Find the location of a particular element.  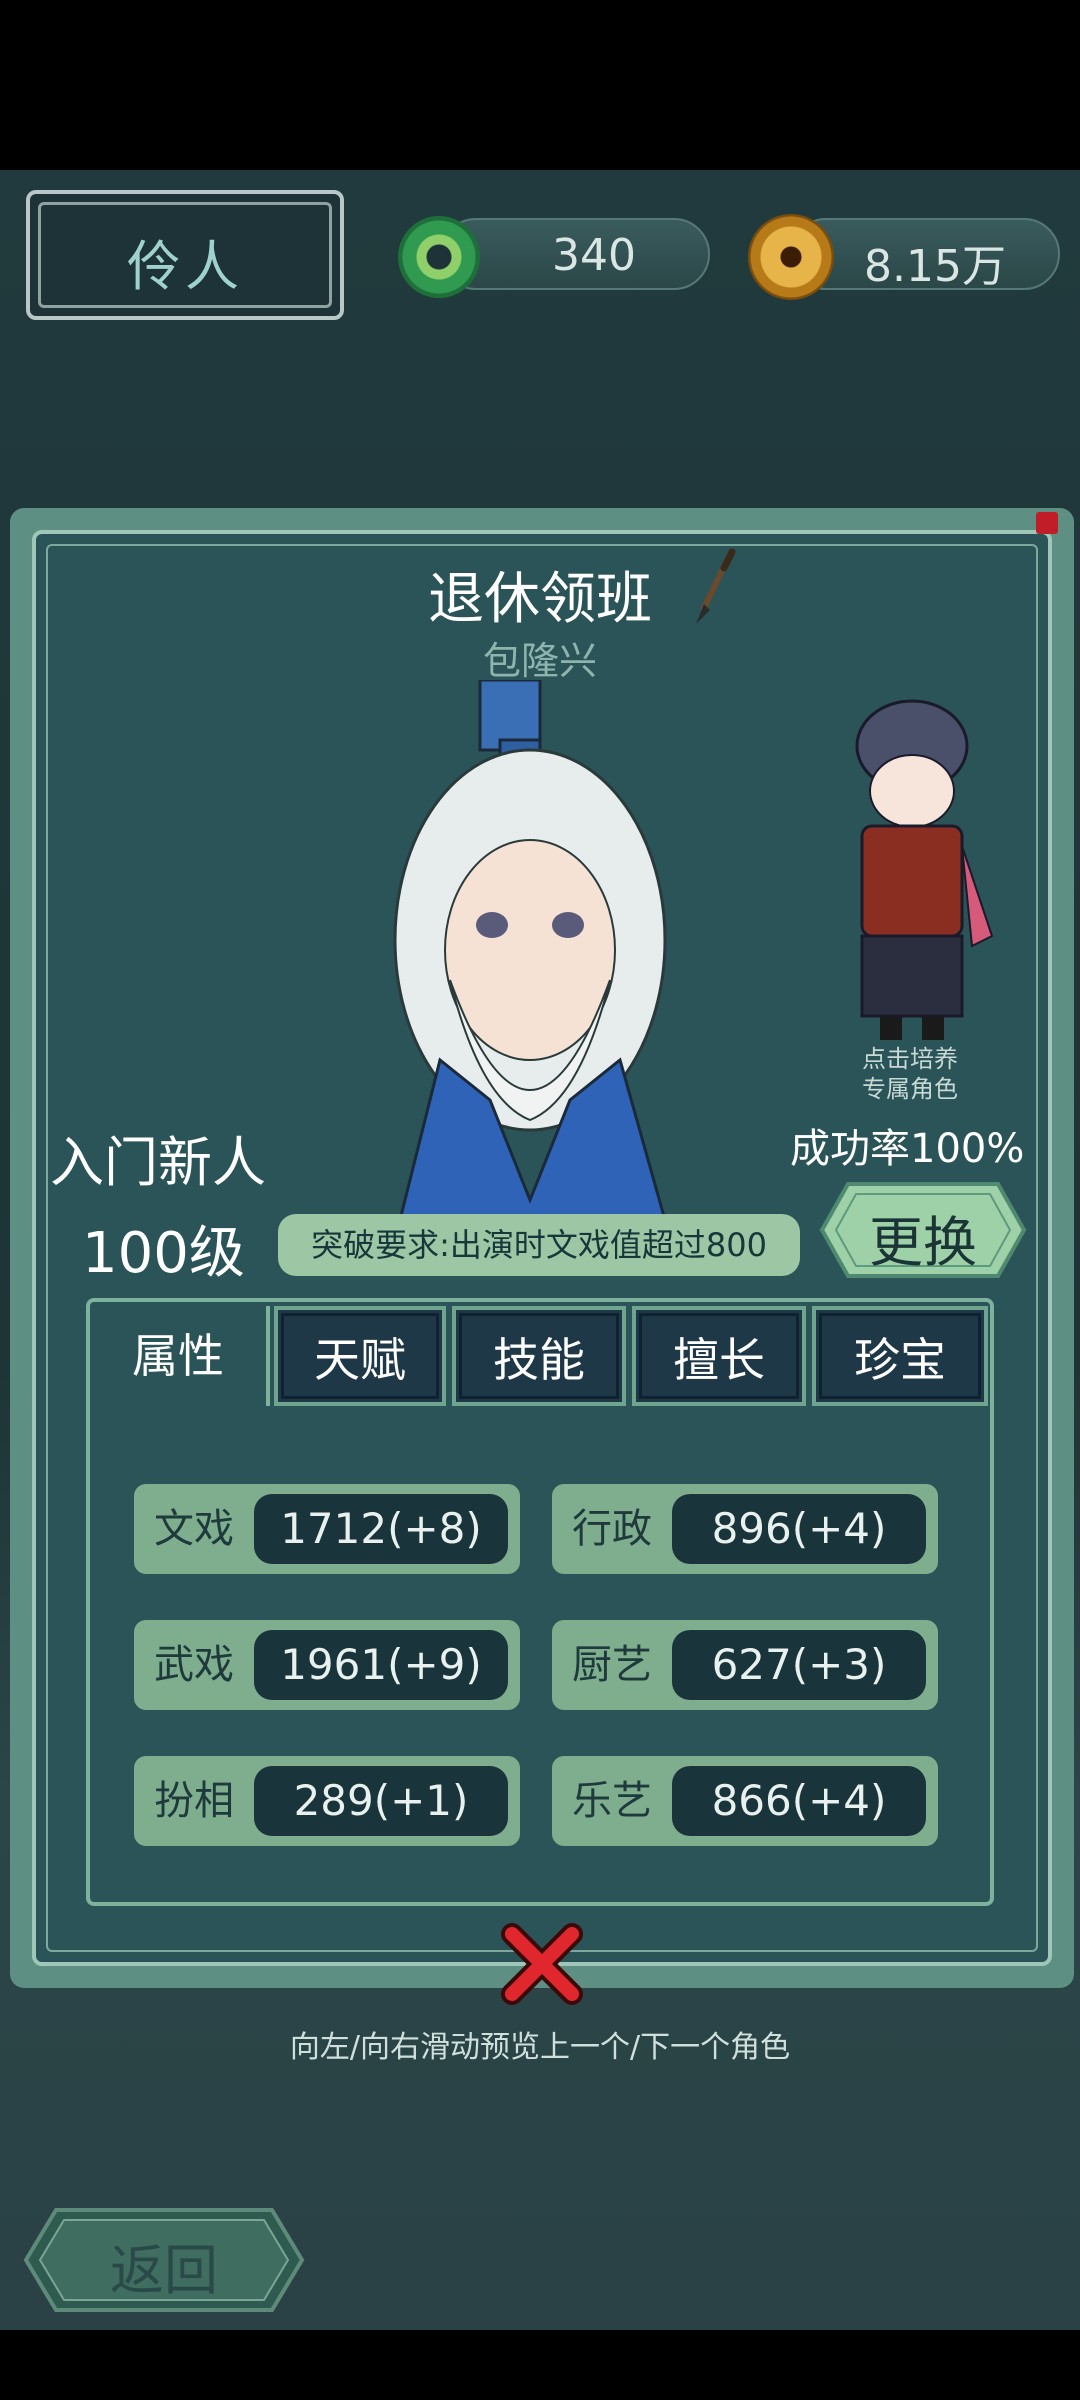

character-title: 退休领班 is located at coordinates (540, 599).